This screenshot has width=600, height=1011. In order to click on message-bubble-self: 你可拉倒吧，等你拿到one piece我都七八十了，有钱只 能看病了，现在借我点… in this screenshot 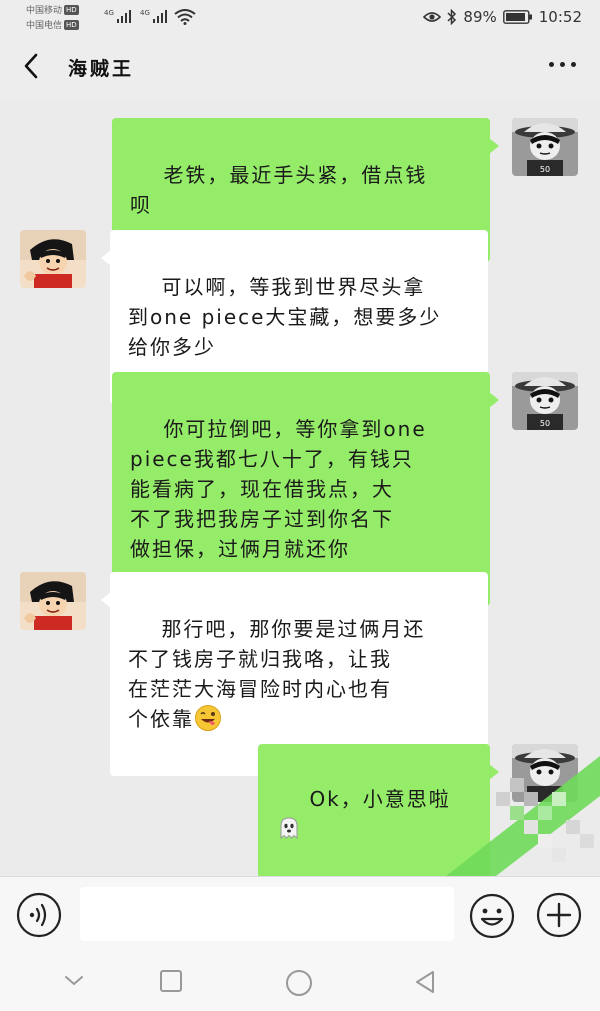, I will do `click(305, 489)`.